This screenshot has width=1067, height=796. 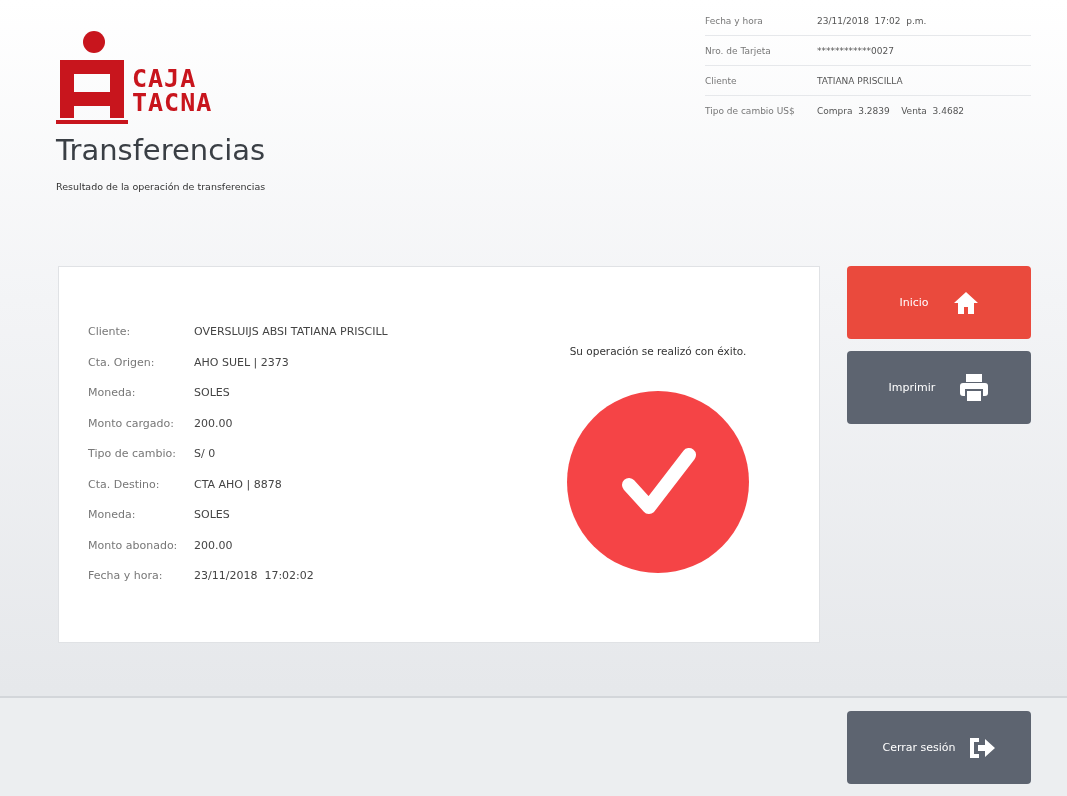 What do you see at coordinates (238, 485) in the screenshot?
I see `detail-value: CTA AHO | 8878` at bounding box center [238, 485].